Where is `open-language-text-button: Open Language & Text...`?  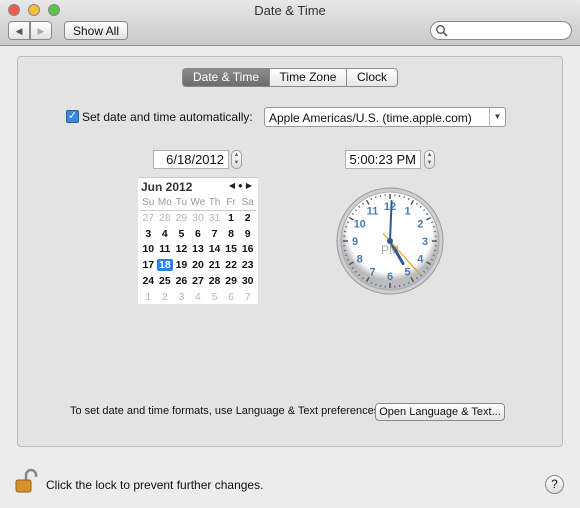 open-language-text-button: Open Language & Text... is located at coordinates (440, 412).